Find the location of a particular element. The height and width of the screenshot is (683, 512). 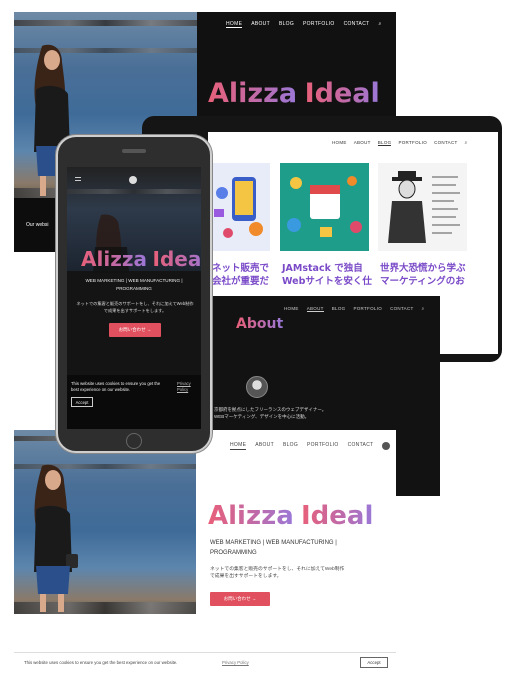

cookie-text: Our websi is located at coordinates (37, 225).